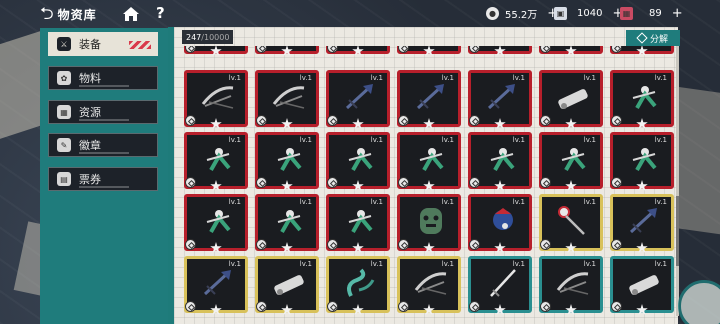 Image resolution: width=720 pixels, height=324 pixels. What do you see at coordinates (626, 13) in the screenshot?
I see `gift-icon: ▦` at bounding box center [626, 13].